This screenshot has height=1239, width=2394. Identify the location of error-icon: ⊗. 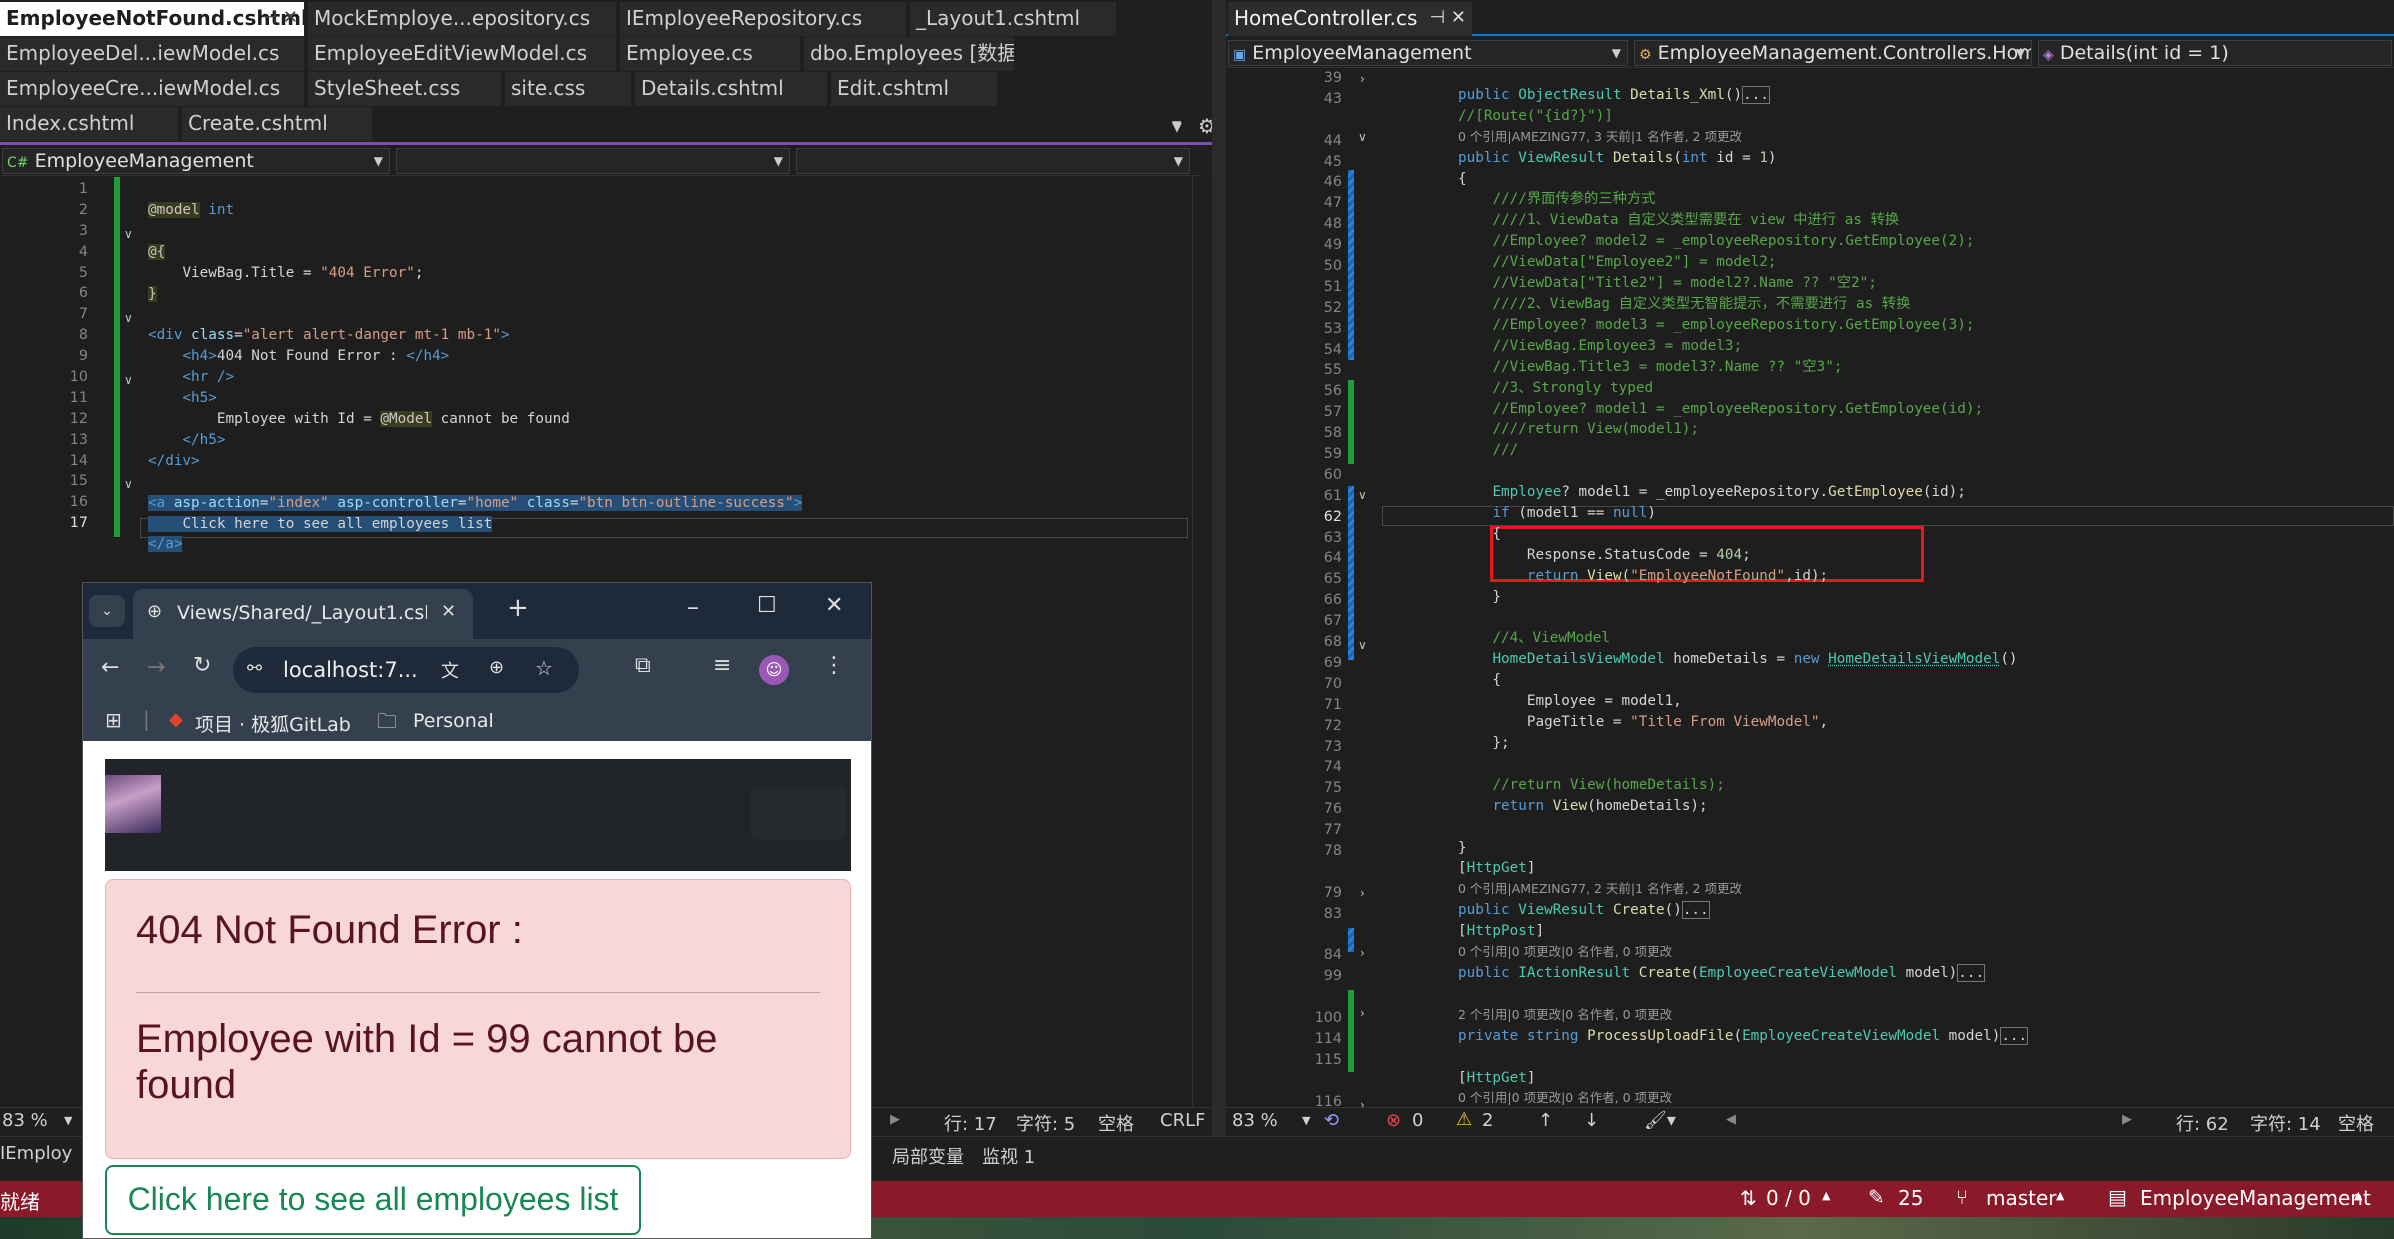
(1393, 1120).